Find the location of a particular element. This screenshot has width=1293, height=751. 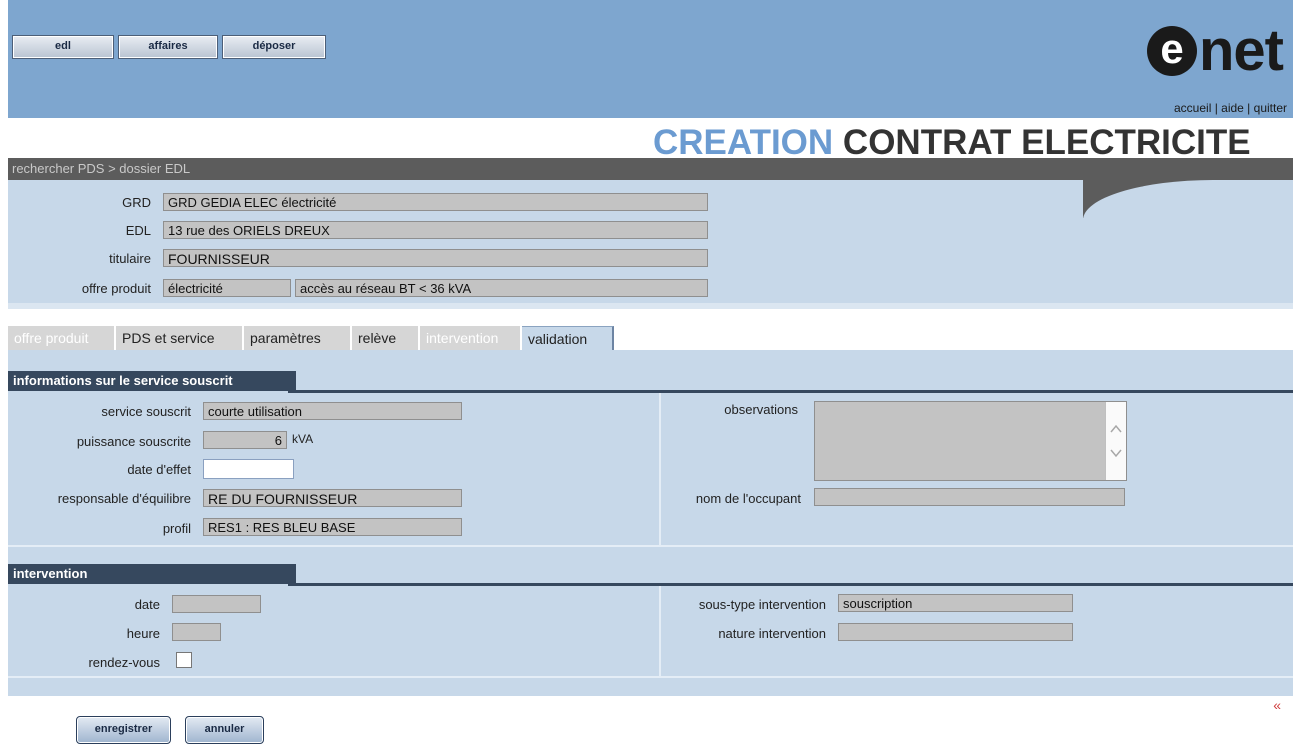

observations-scrollbar is located at coordinates (1115, 441).